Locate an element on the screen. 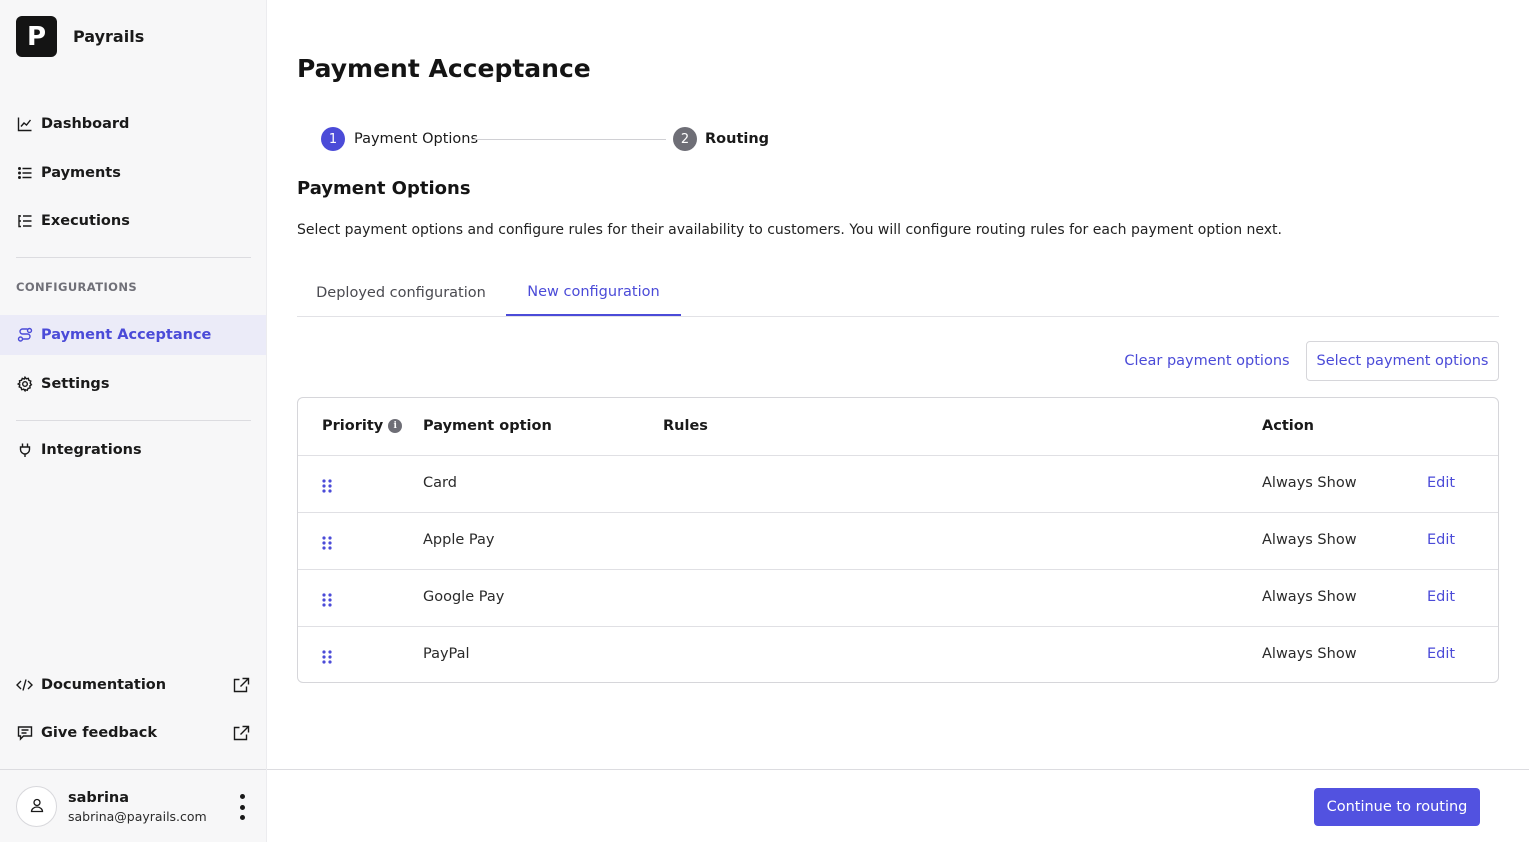 This screenshot has height=842, width=1529. clear-payment-options-button: Clear payment options is located at coordinates (1207, 361).